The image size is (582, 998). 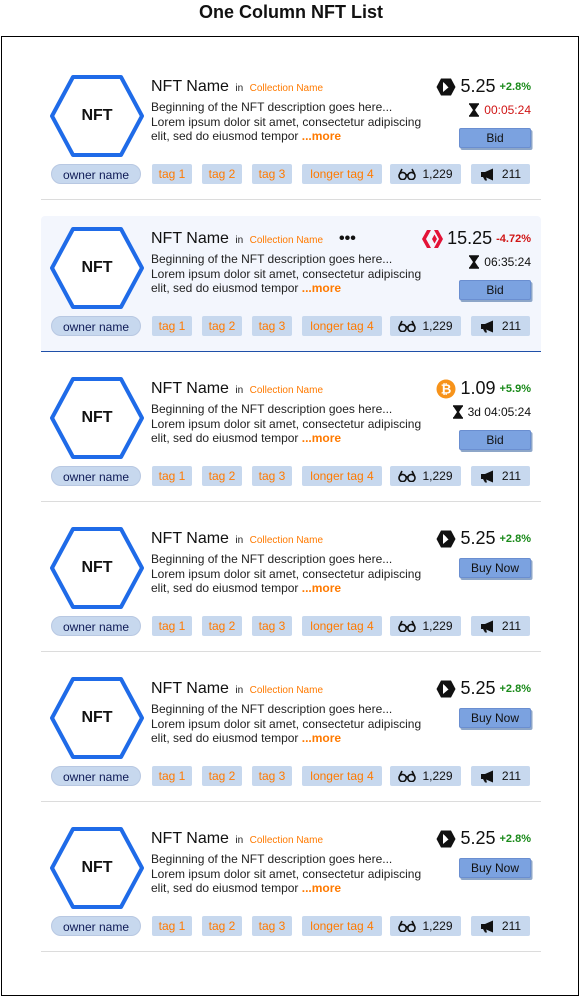 I want to click on views-count: 1,229, so click(x=437, y=326).